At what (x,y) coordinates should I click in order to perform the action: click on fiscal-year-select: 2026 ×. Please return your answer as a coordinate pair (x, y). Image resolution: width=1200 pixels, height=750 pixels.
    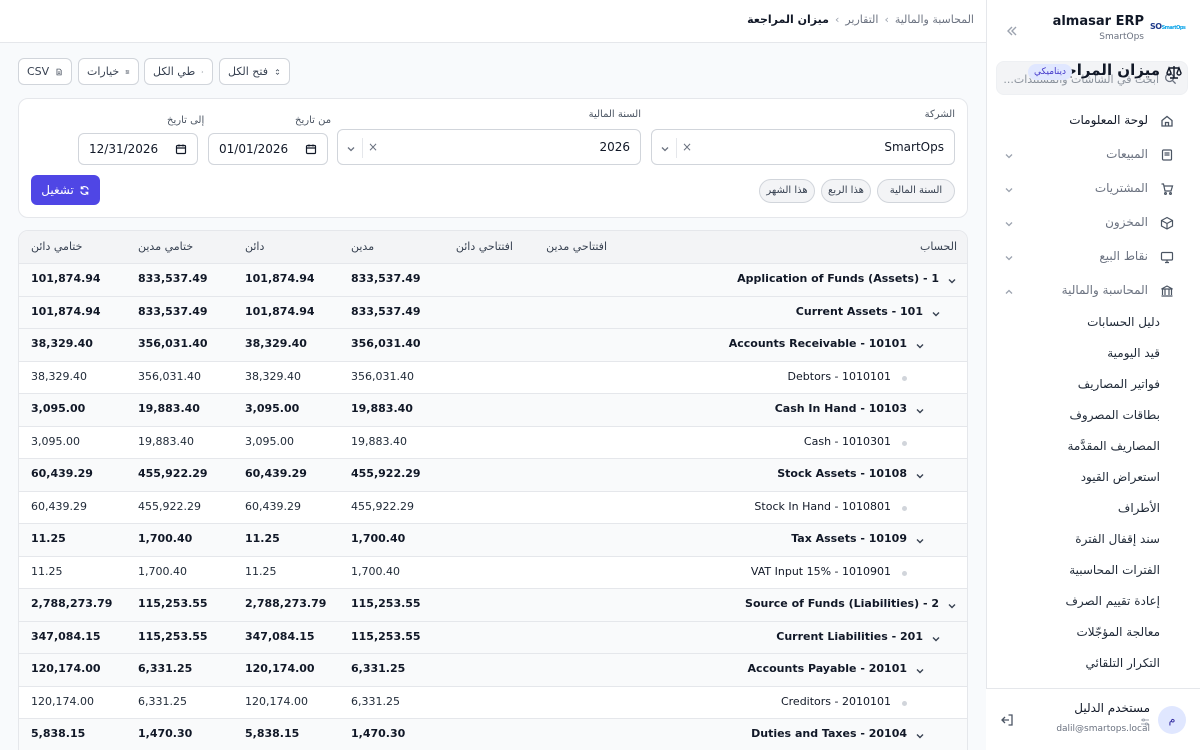
    Looking at the image, I should click on (489, 147).